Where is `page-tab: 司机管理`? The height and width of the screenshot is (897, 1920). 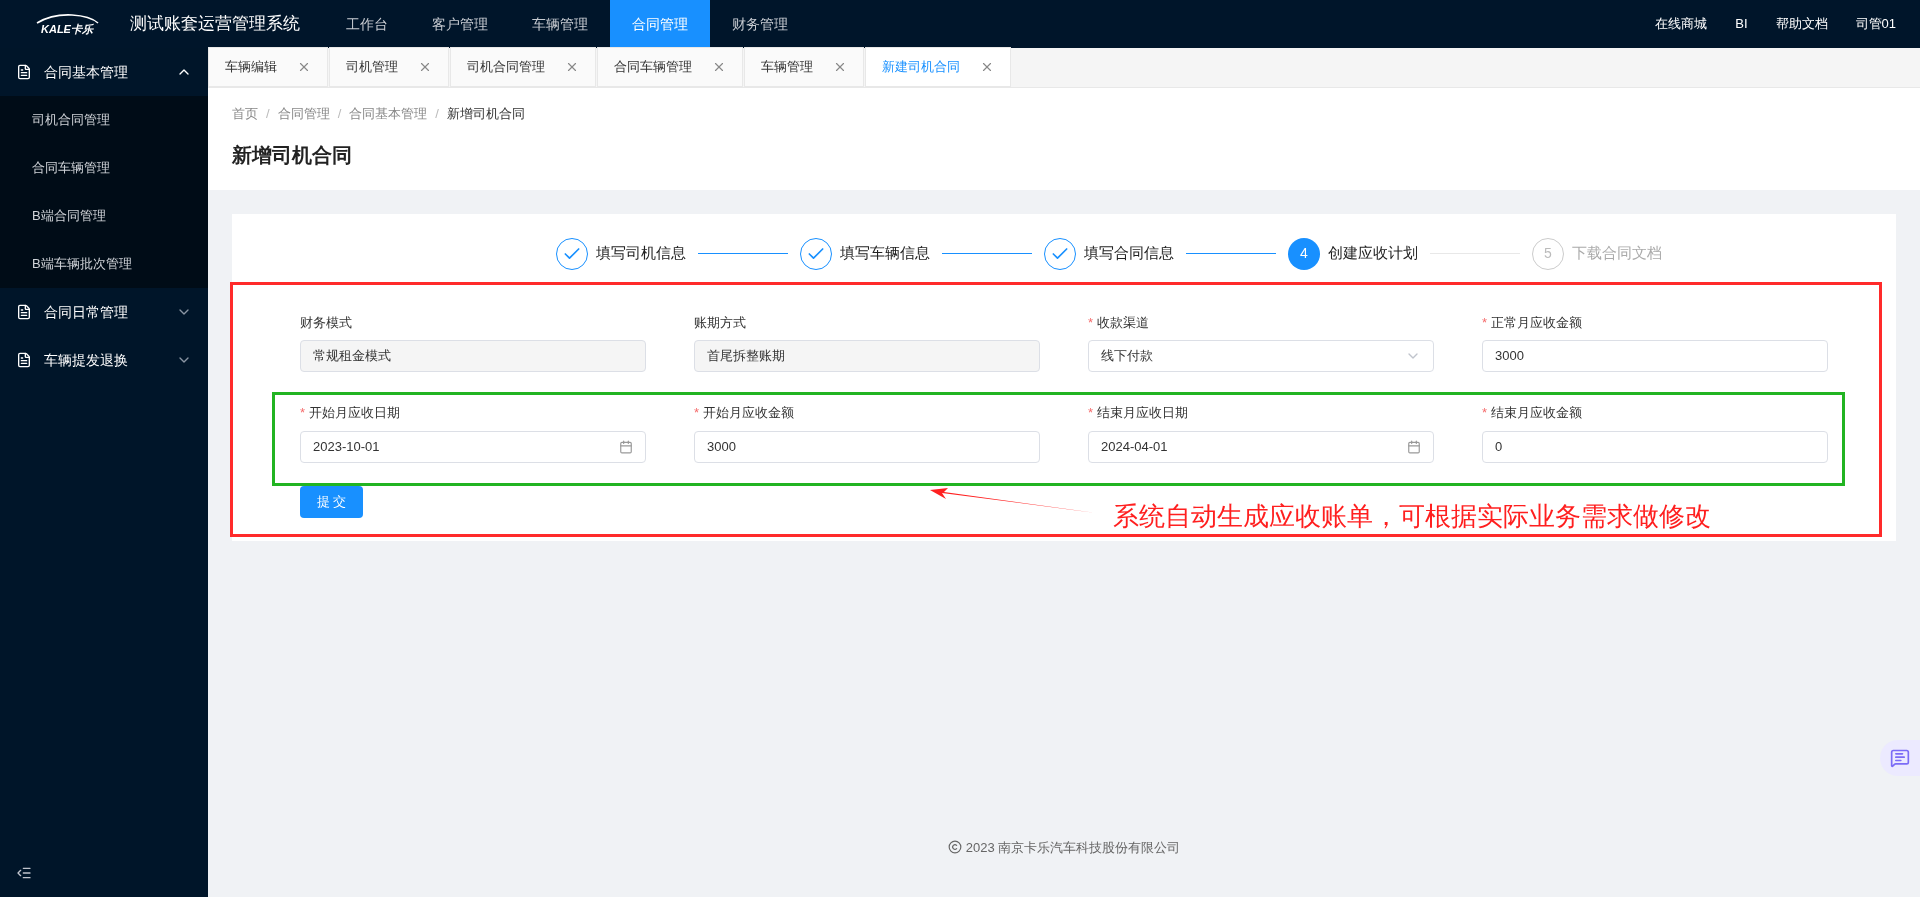
page-tab: 司机管理 is located at coordinates (389, 67).